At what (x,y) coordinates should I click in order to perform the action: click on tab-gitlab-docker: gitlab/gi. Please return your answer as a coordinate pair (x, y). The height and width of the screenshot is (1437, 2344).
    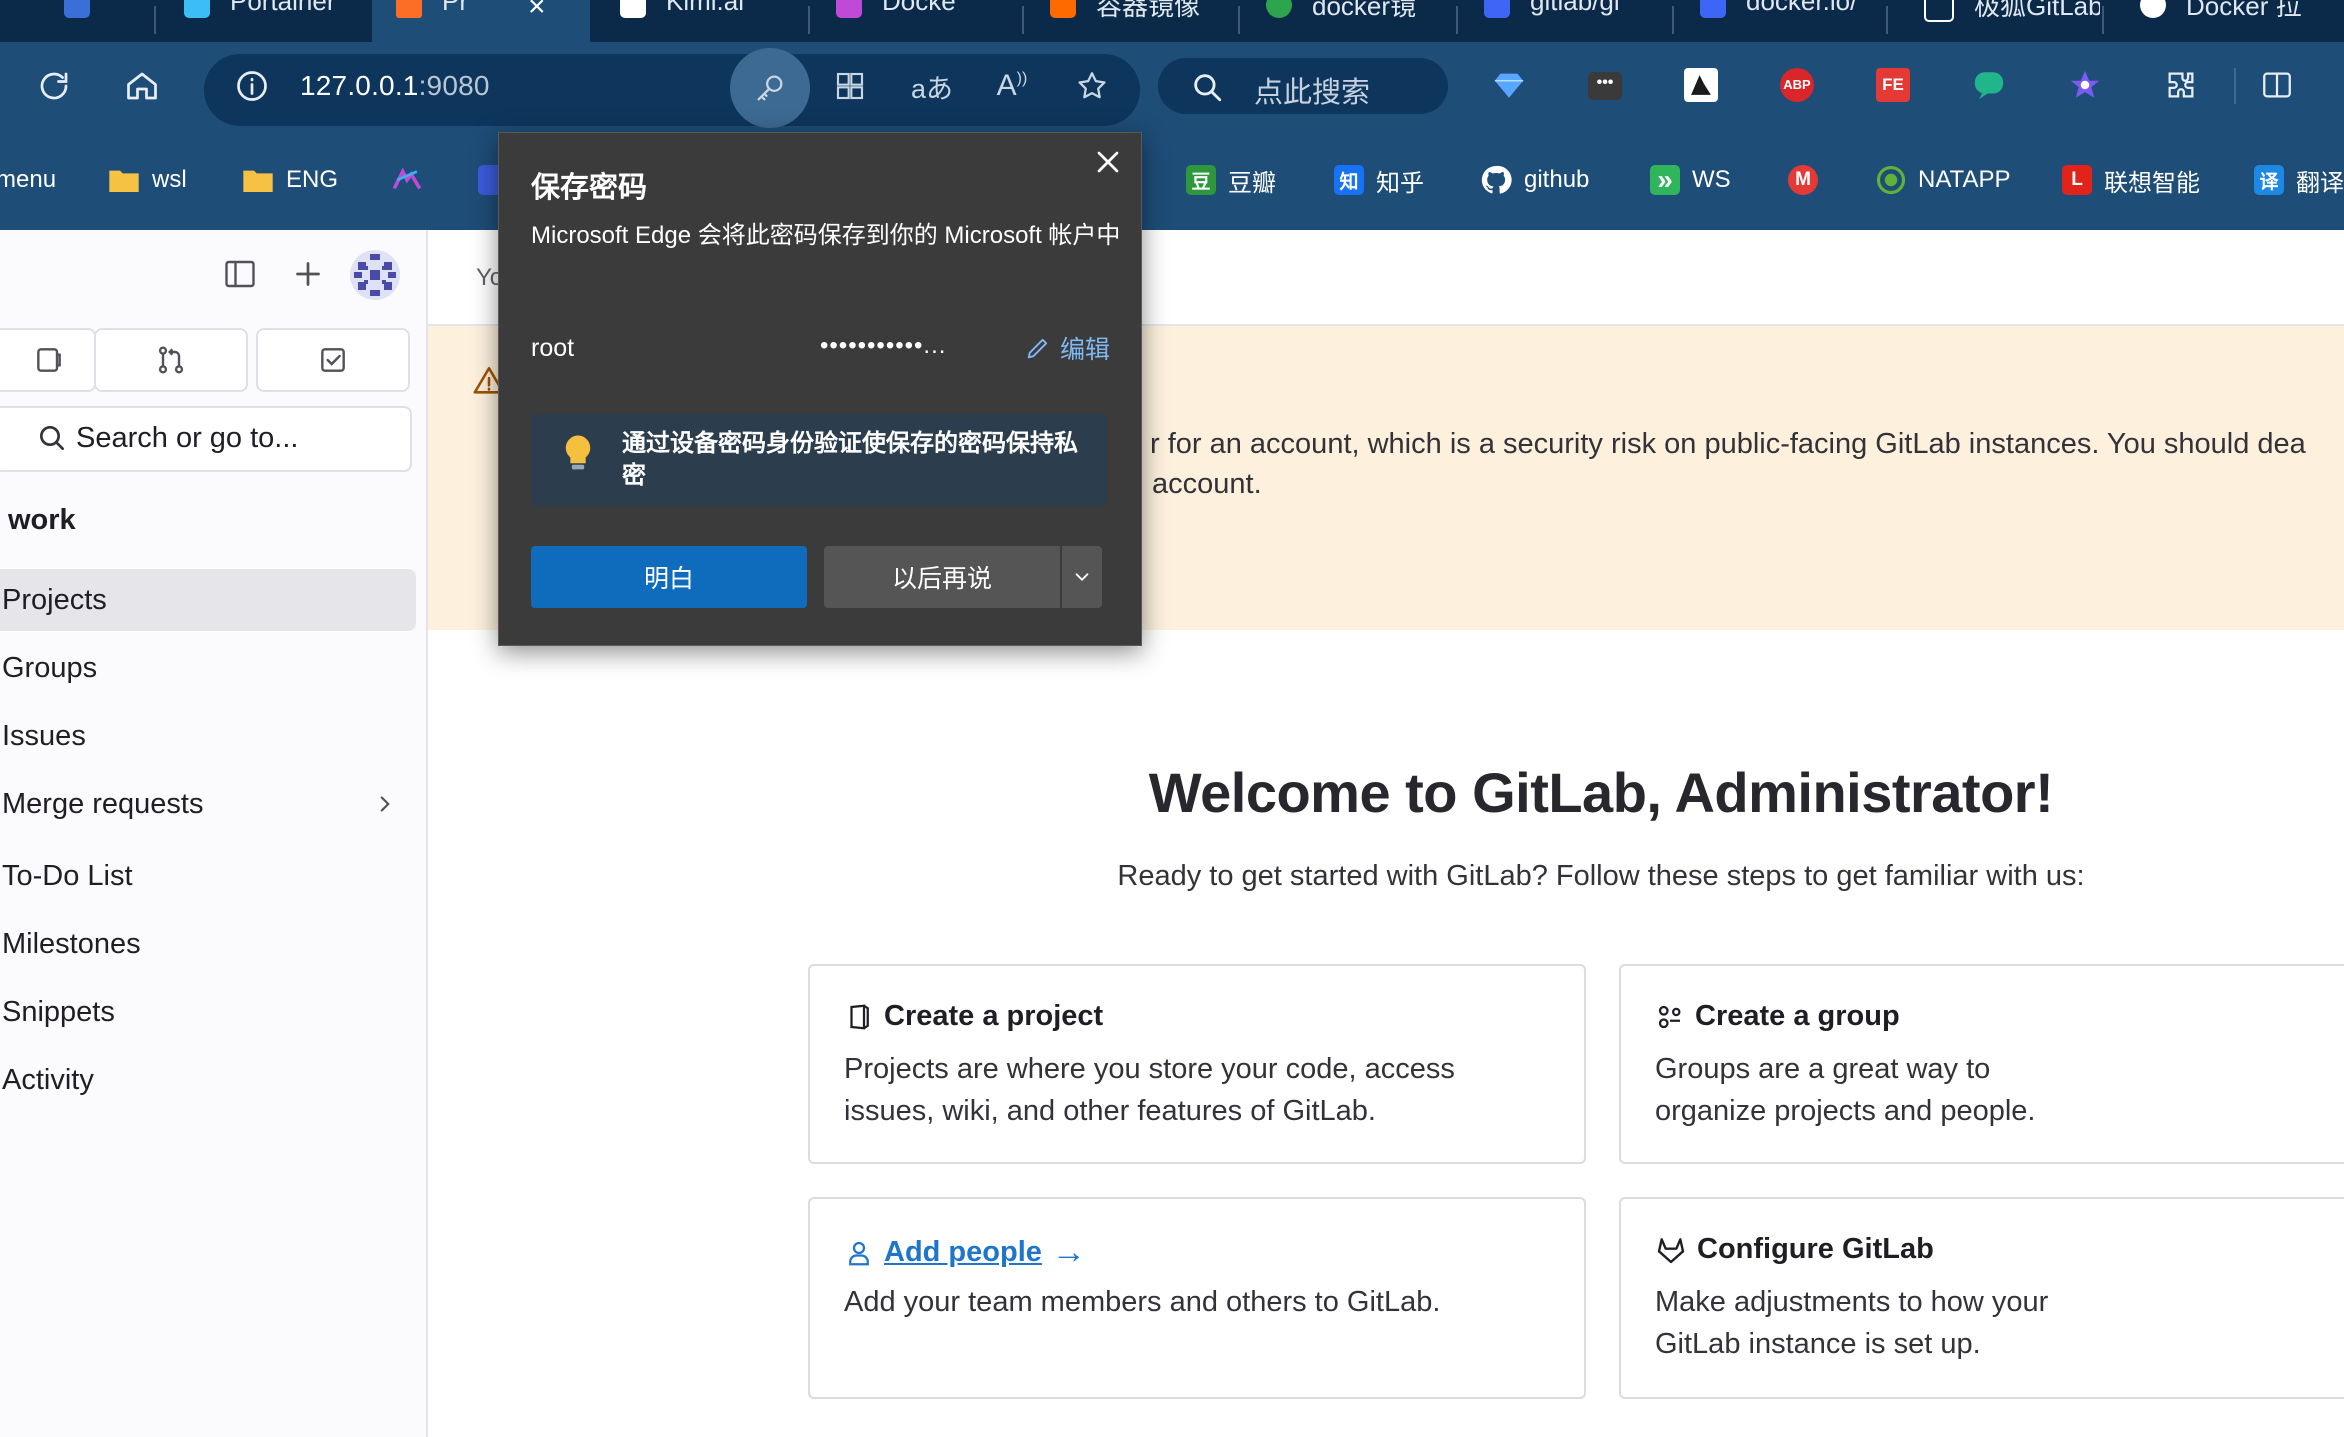
    Looking at the image, I should click on (1565, 21).